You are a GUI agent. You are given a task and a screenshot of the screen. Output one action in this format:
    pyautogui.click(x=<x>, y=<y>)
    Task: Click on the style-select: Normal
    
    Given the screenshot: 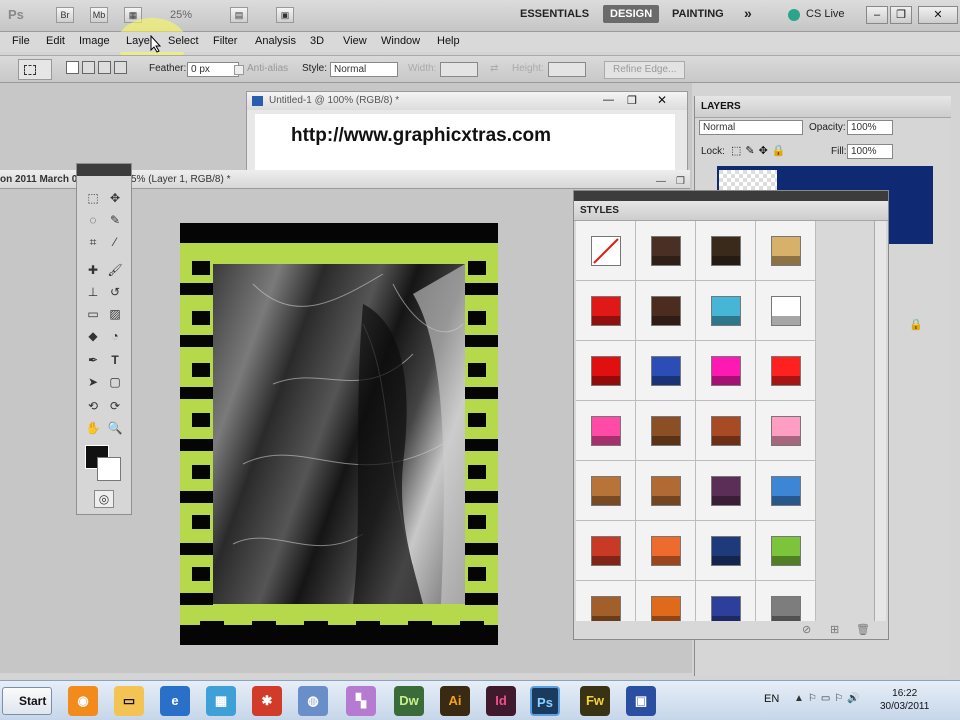 What is the action you would take?
    pyautogui.click(x=364, y=69)
    